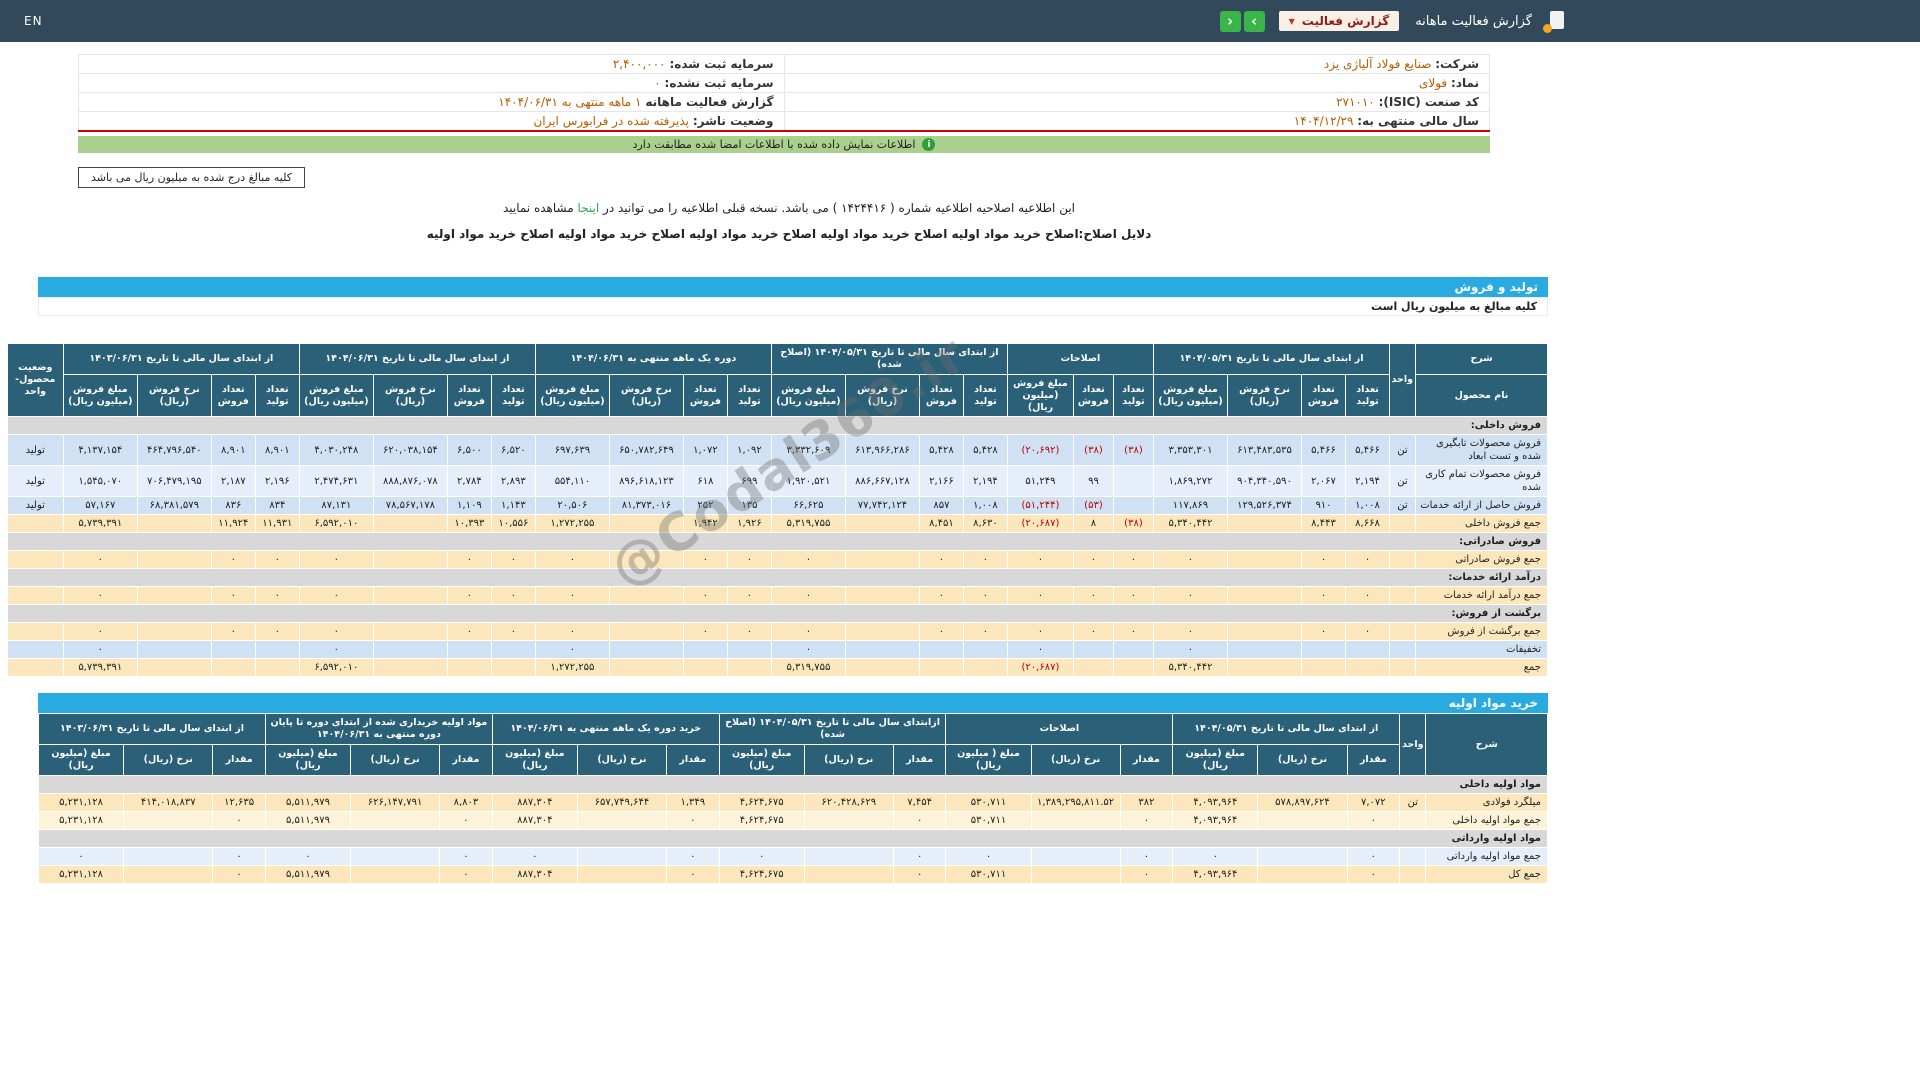  Describe the element at coordinates (1339, 21) in the screenshot. I see `report-type-dropdown: گزارش فعالیت ▼` at that location.